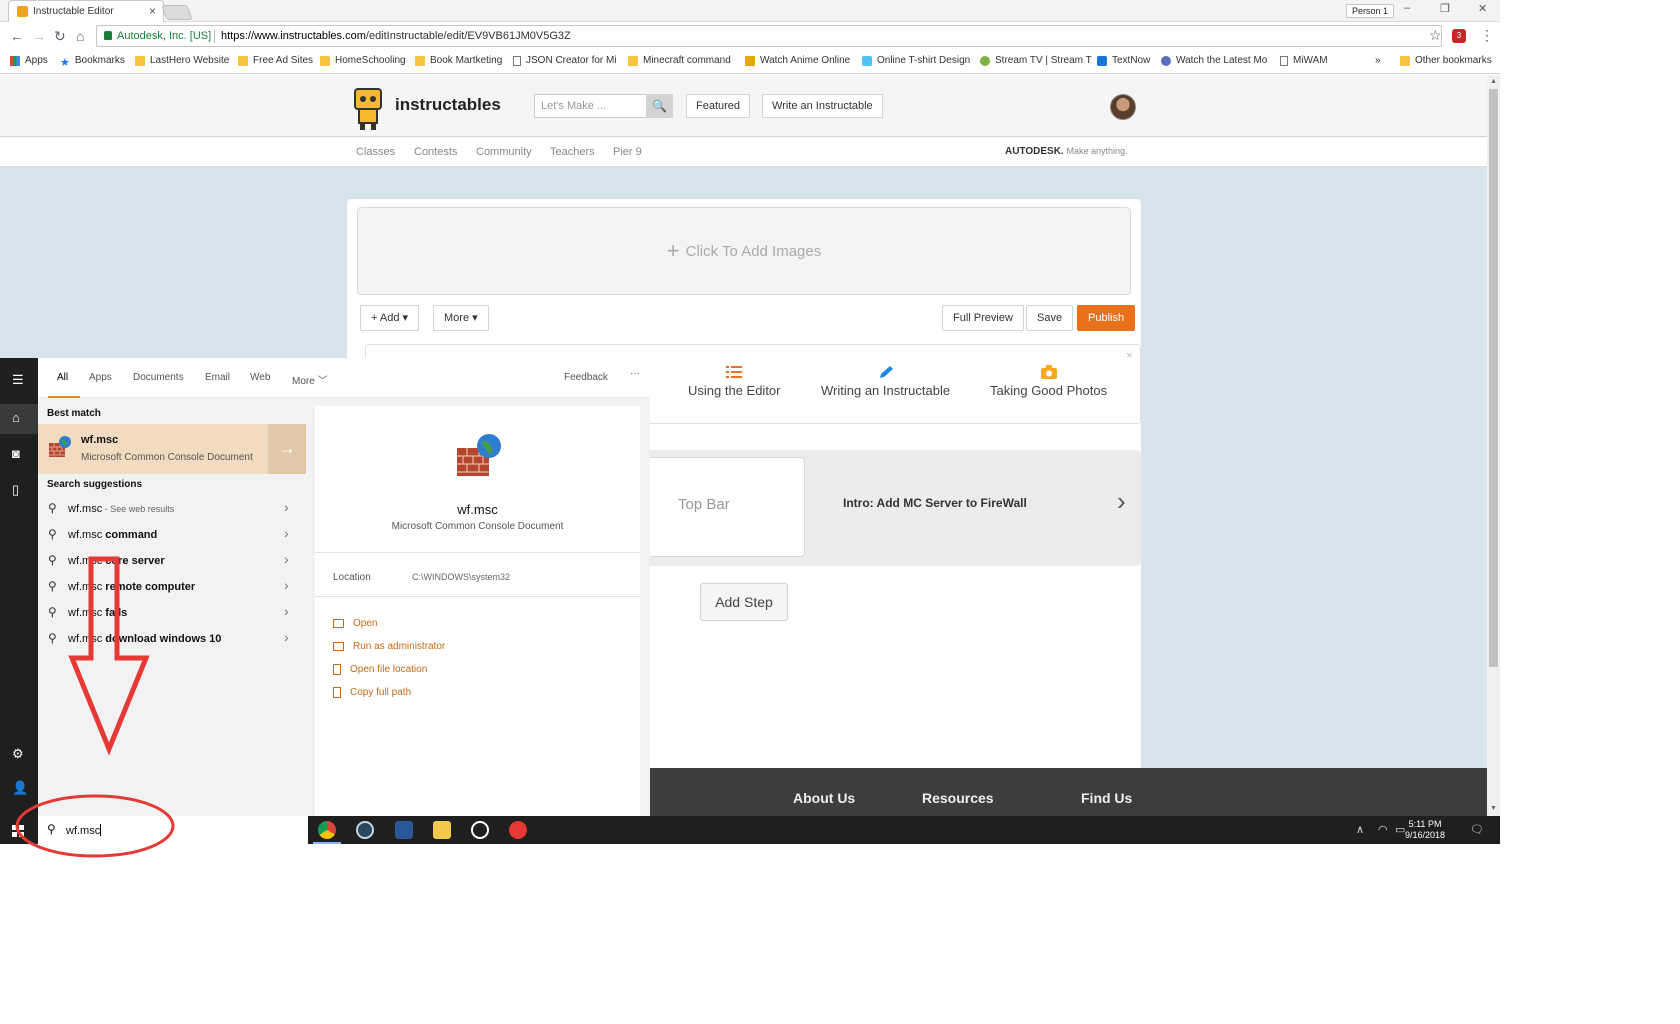  What do you see at coordinates (20, 788) in the screenshot?
I see `user-icon: 👤` at bounding box center [20, 788].